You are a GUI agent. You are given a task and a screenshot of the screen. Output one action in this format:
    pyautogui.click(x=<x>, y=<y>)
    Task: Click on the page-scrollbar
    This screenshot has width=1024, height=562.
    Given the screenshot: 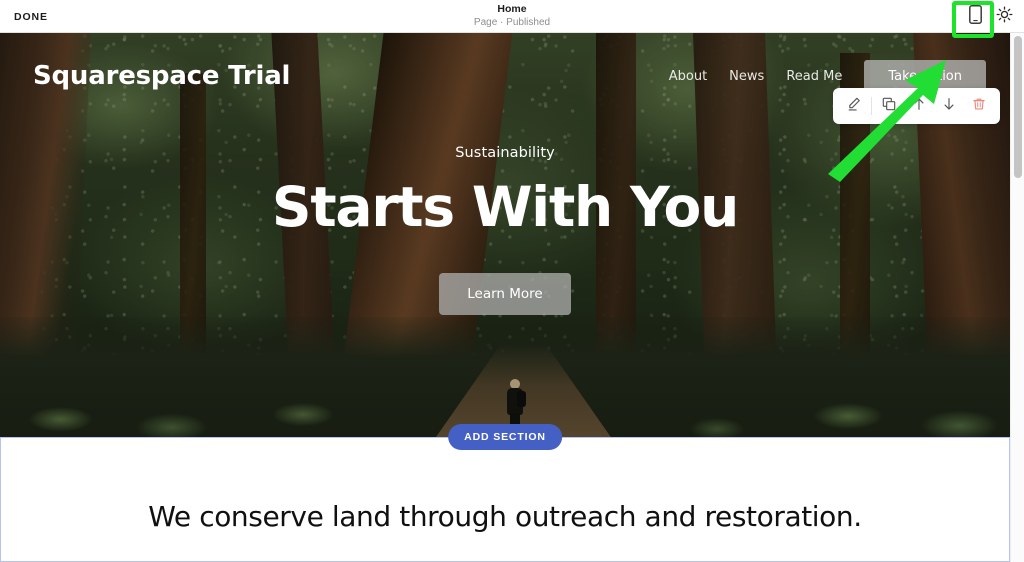 What is the action you would take?
    pyautogui.click(x=1017, y=297)
    